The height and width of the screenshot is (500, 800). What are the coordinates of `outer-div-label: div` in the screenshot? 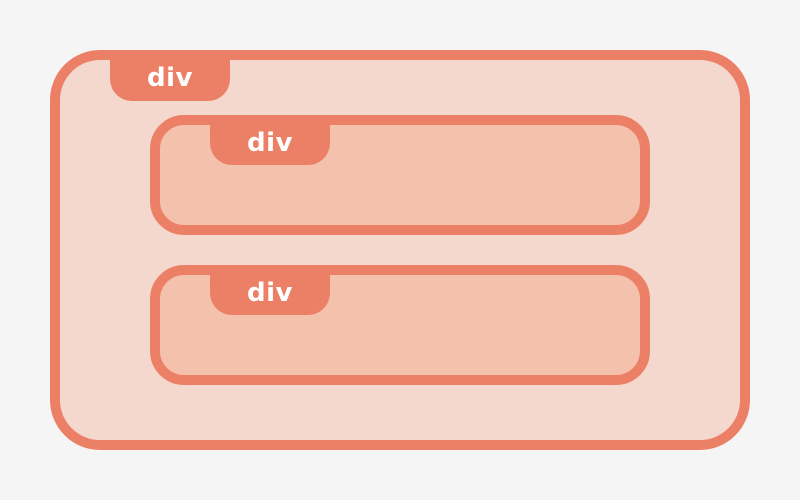 It's located at (170, 80).